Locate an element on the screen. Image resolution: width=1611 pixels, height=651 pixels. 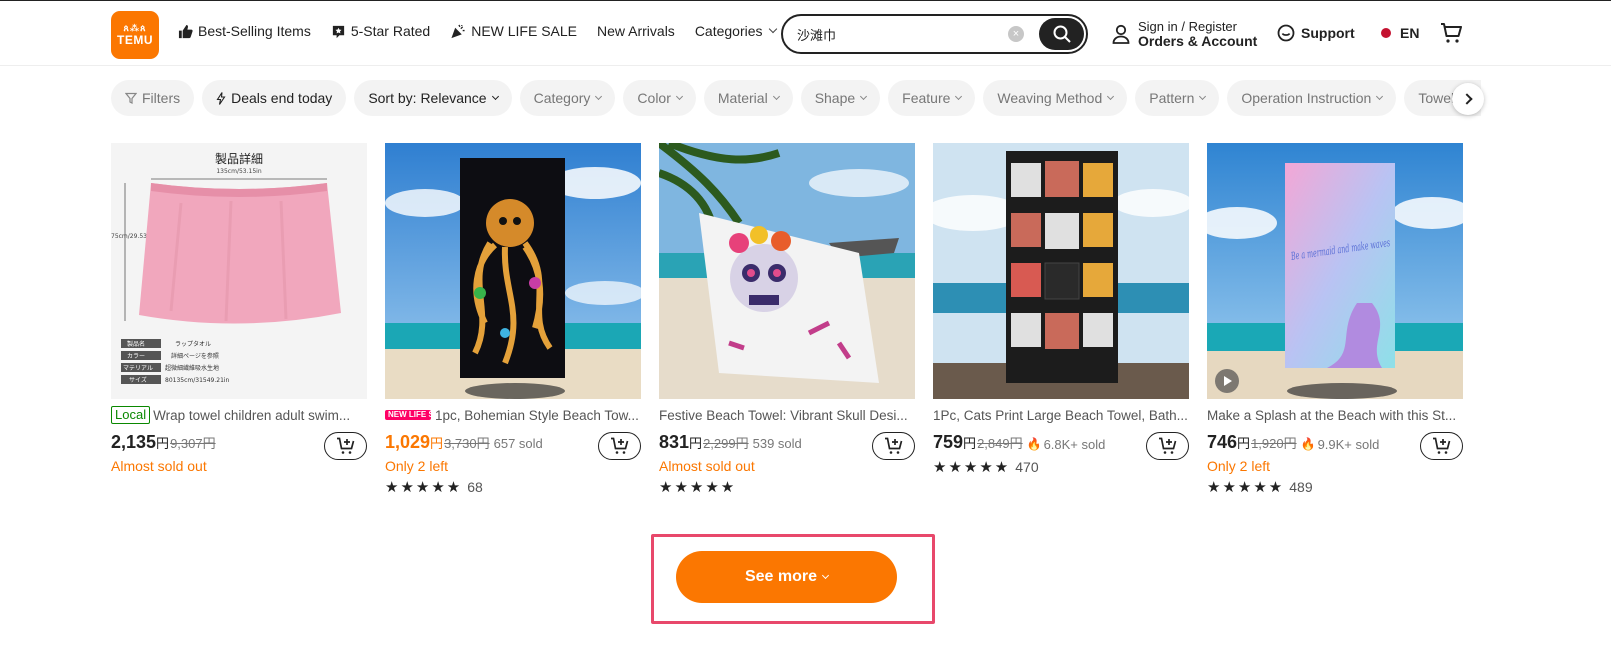
svg-text: 80135cm/31549.21in is located at coordinates (197, 380).